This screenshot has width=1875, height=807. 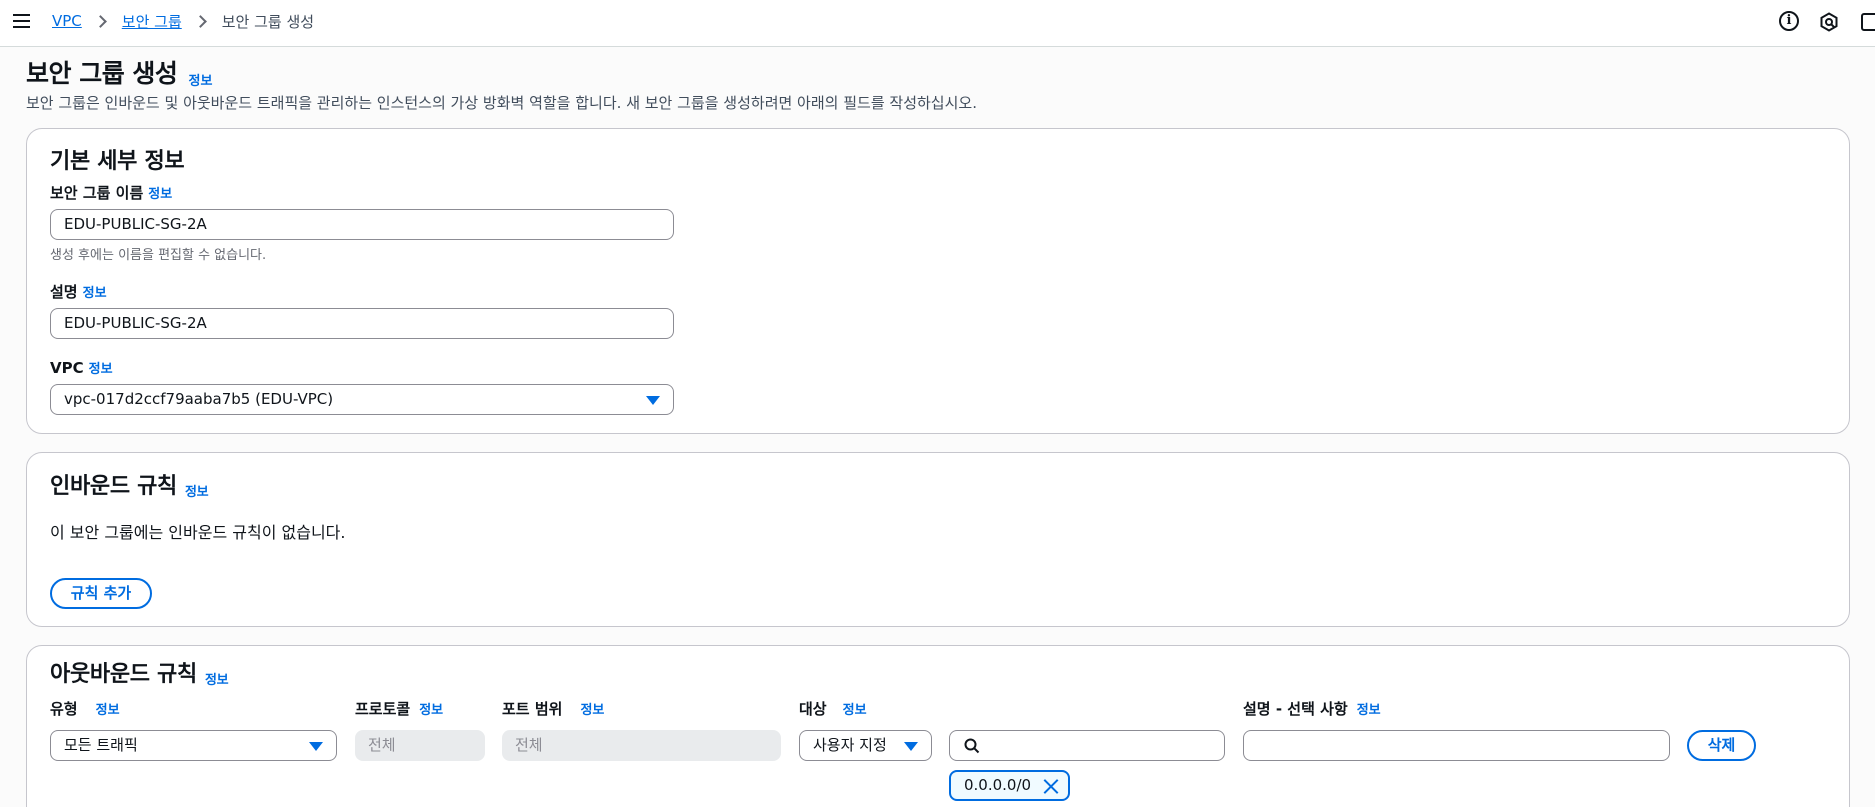 I want to click on outbound-rules-heading: 아웃바운드 규칙, so click(x=123, y=674).